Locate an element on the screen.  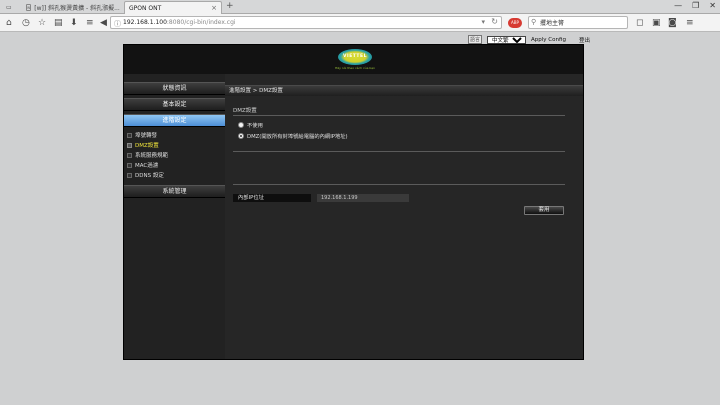
sidebar-sub-label: MAC過濾 is located at coordinates (147, 166).